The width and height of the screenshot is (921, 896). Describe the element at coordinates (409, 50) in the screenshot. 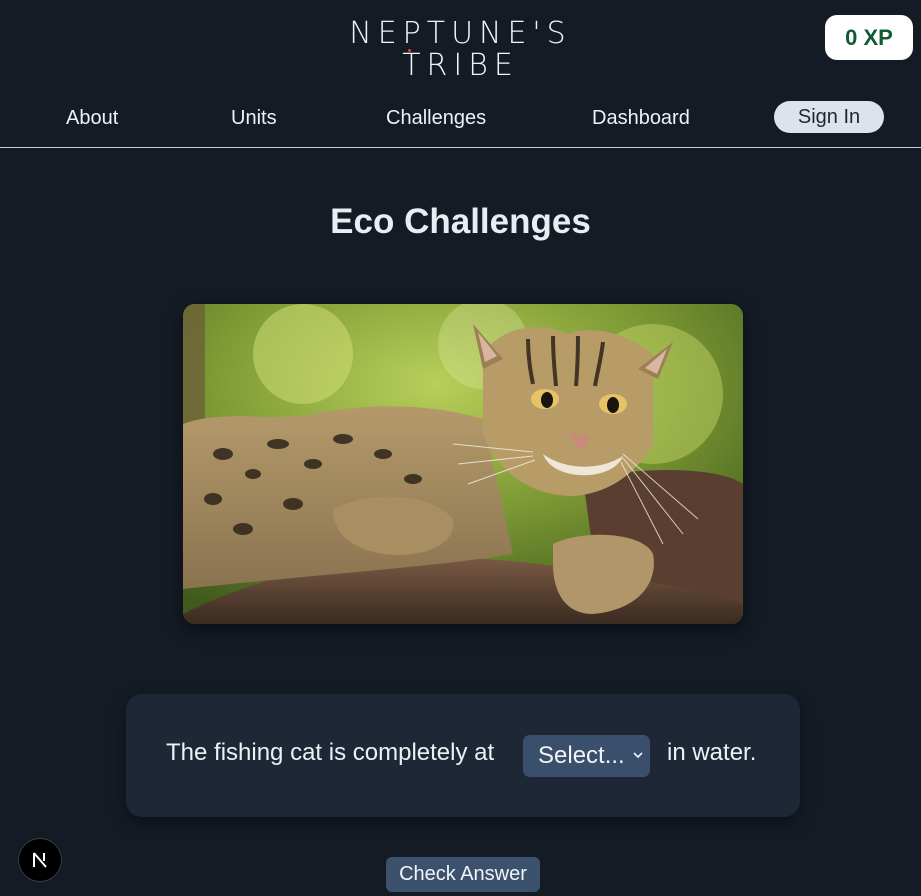

I see `logo-accent-dot` at that location.